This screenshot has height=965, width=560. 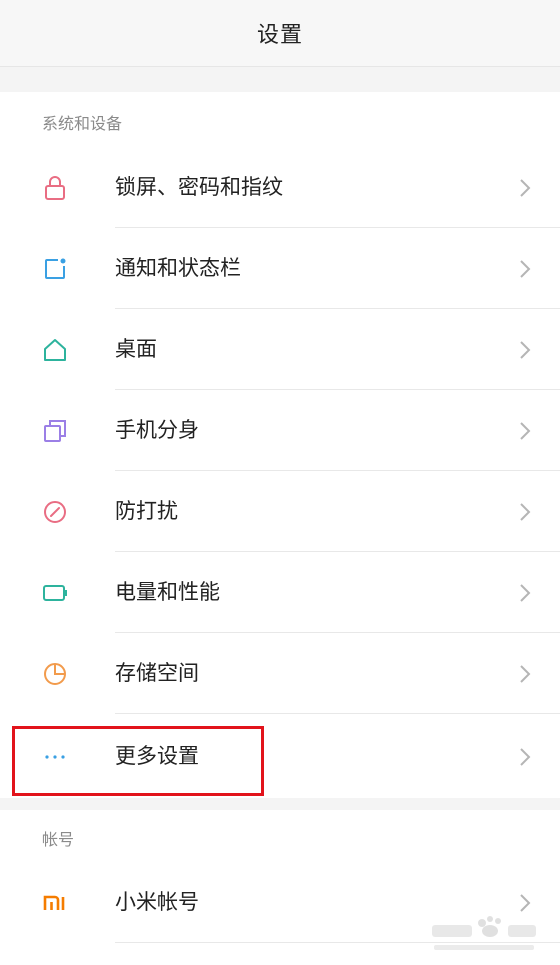 I want to click on notification-icon, so click(x=55, y=268).